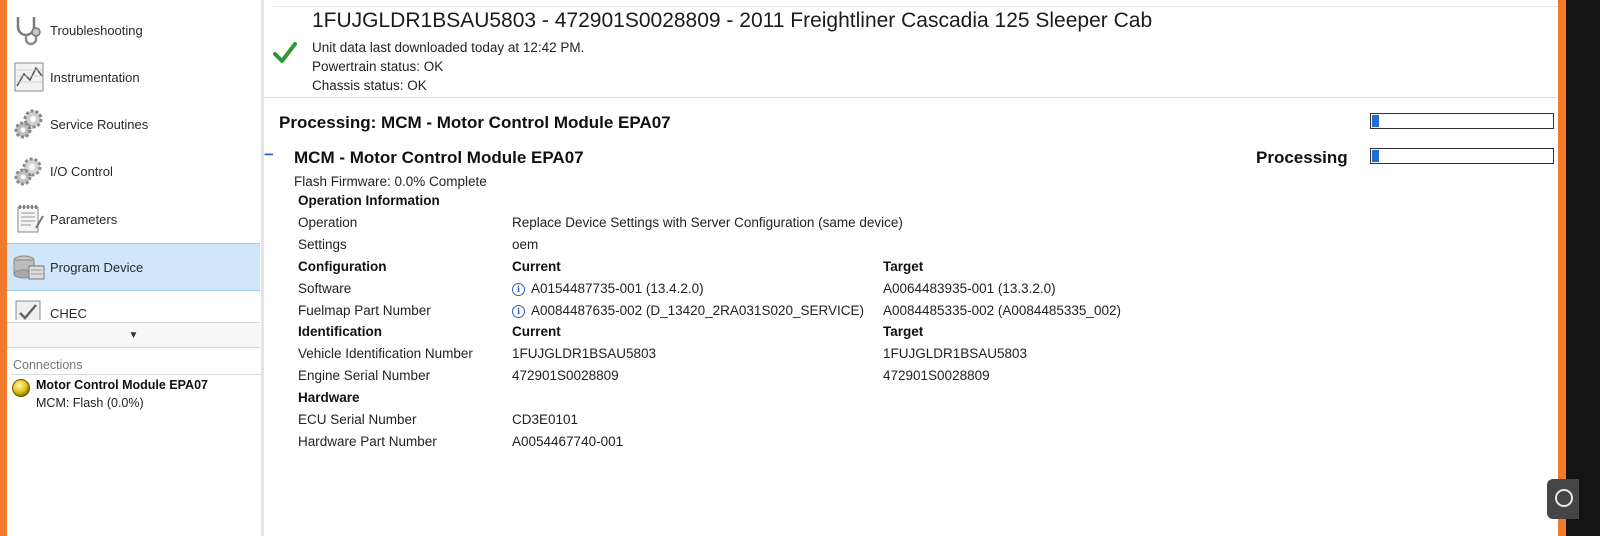 The width and height of the screenshot is (1600, 536). I want to click on section-heading: Operation Information, so click(369, 201).